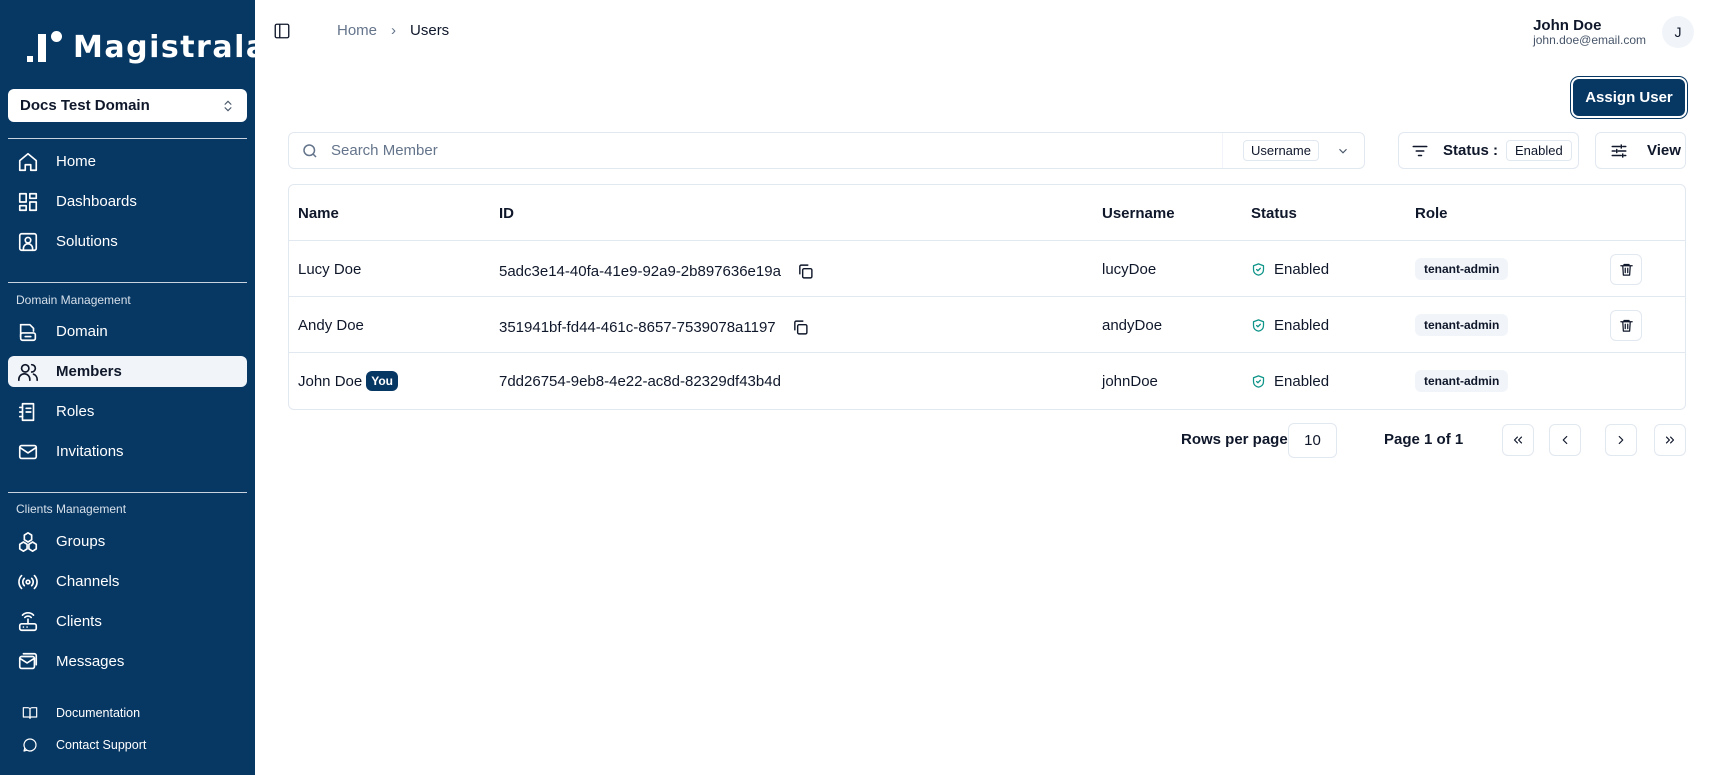 This screenshot has height=775, width=1717. Describe the element at coordinates (228, 105) in the screenshot. I see `chevron-up-down-icon` at that location.